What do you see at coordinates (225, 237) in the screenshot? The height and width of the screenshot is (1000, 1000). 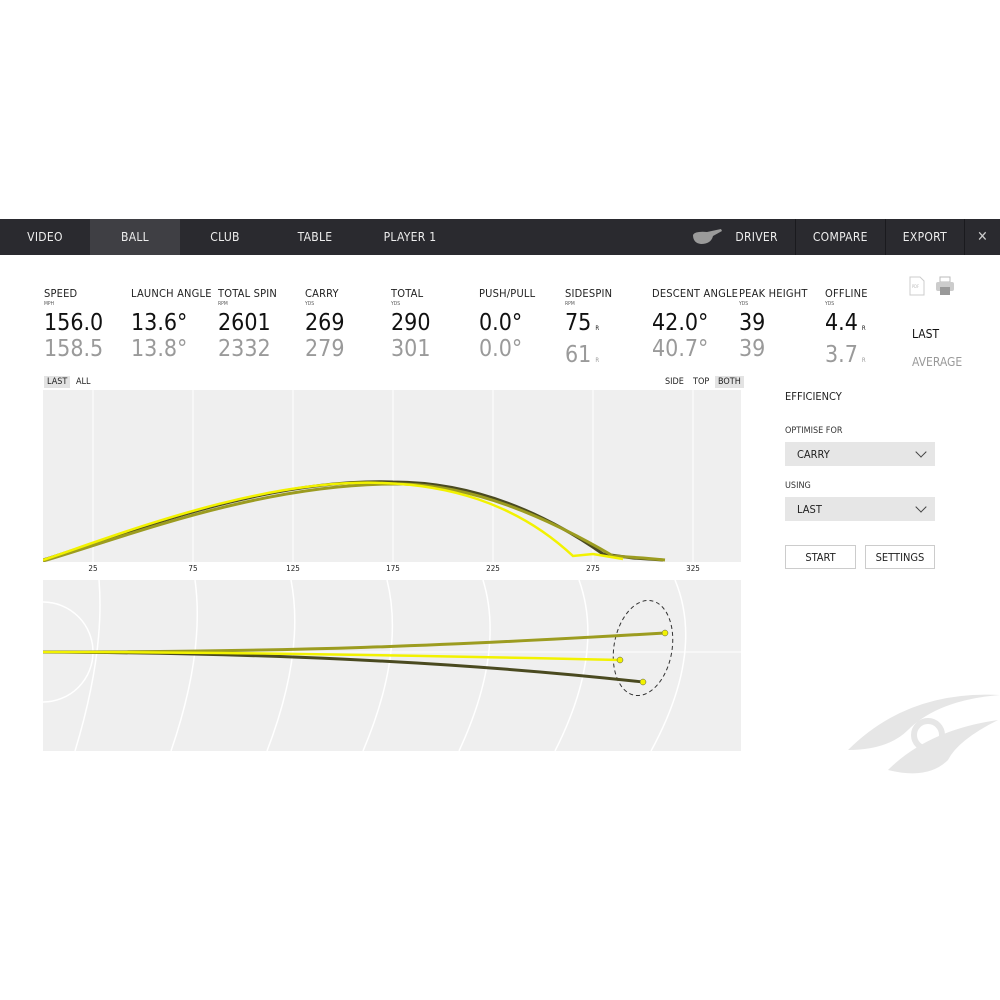 I see `tab-club: CLUB` at bounding box center [225, 237].